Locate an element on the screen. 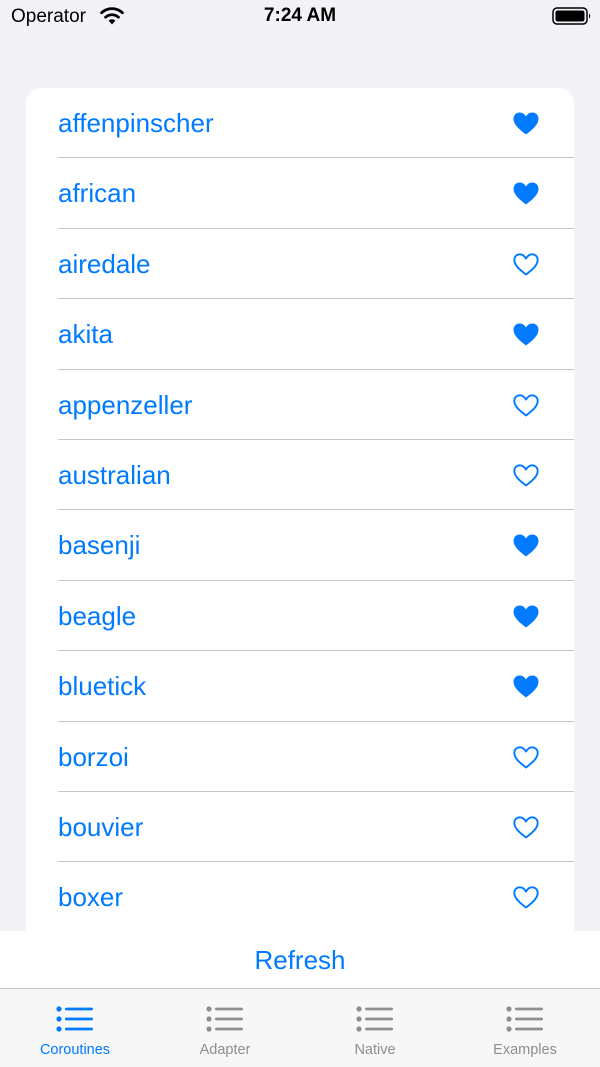 Image resolution: width=600 pixels, height=1067 pixels. tab-label: Examples is located at coordinates (525, 1050).